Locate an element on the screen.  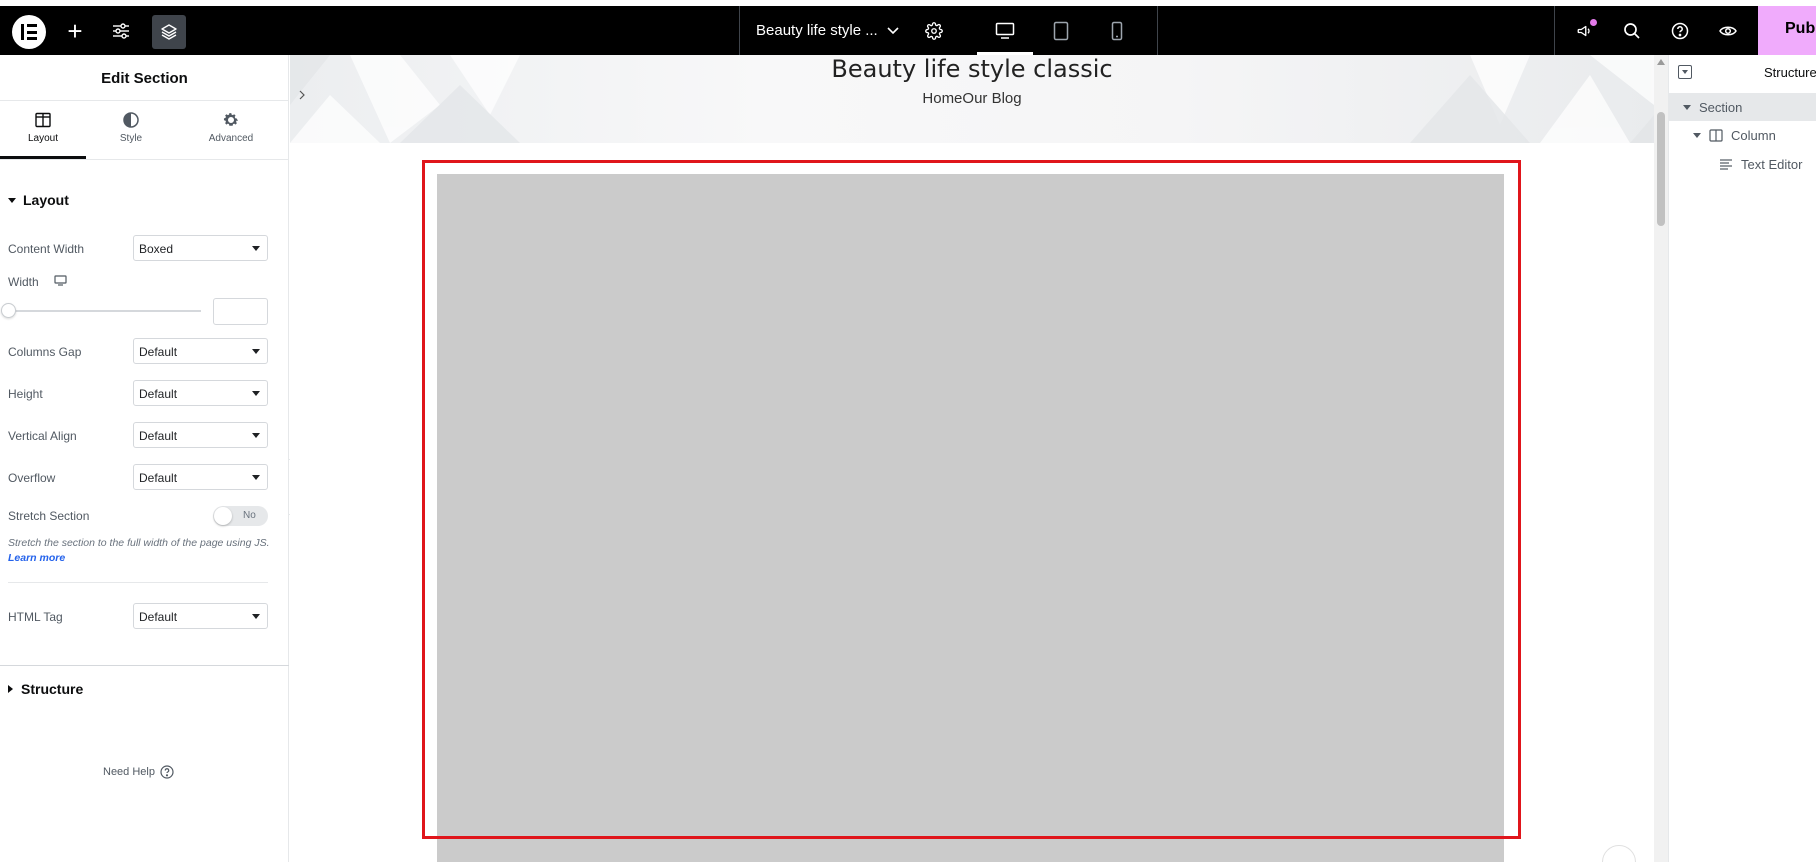
active-tab-indicator is located at coordinates (43, 157).